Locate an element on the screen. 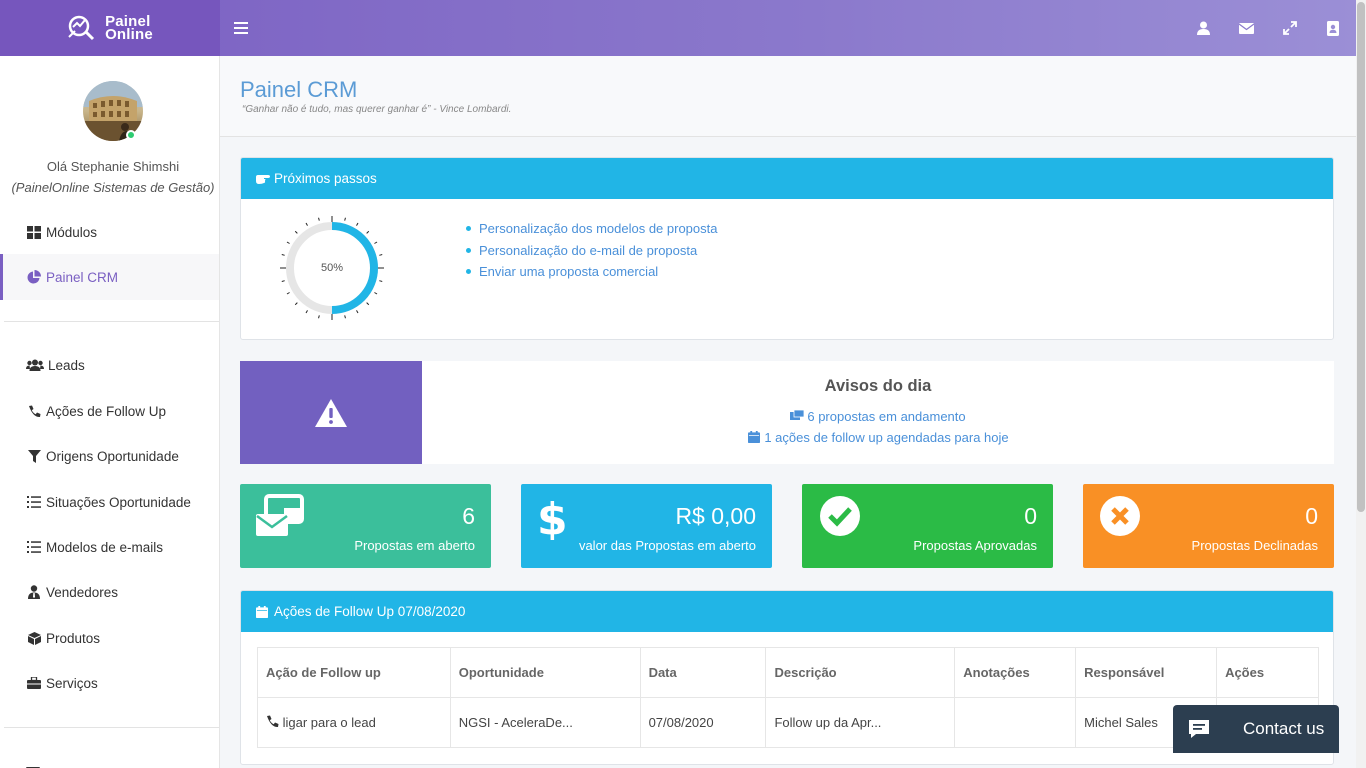  sidebar-item-painel-crm: Painel CRM is located at coordinates (109, 277).